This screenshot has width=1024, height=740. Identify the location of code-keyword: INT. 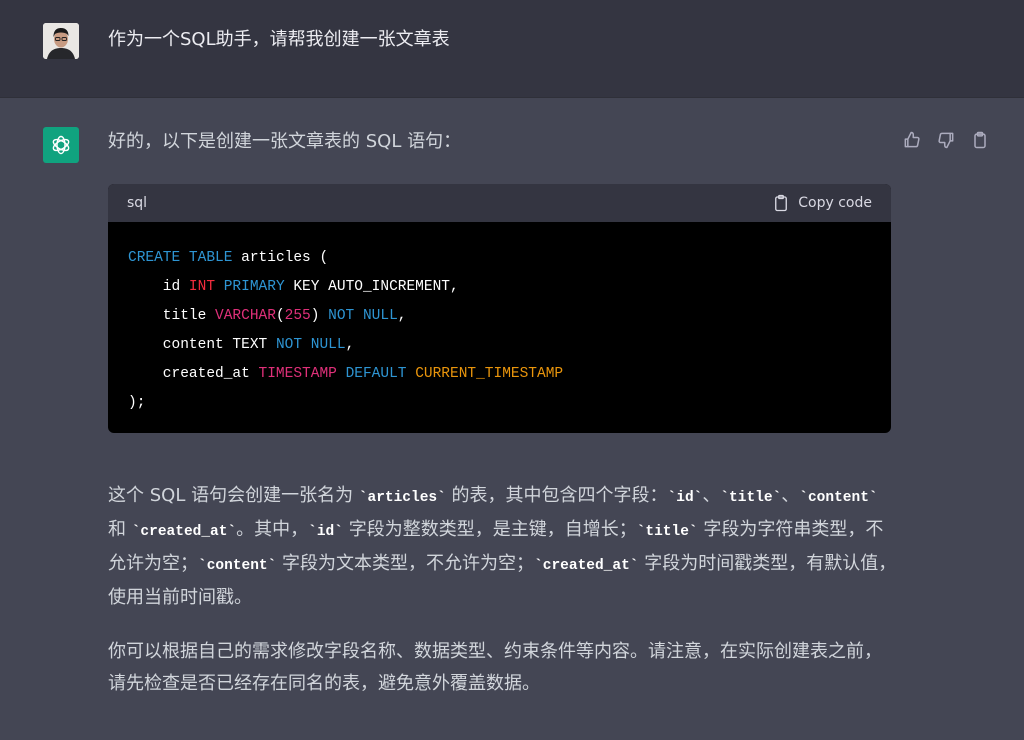
(202, 287).